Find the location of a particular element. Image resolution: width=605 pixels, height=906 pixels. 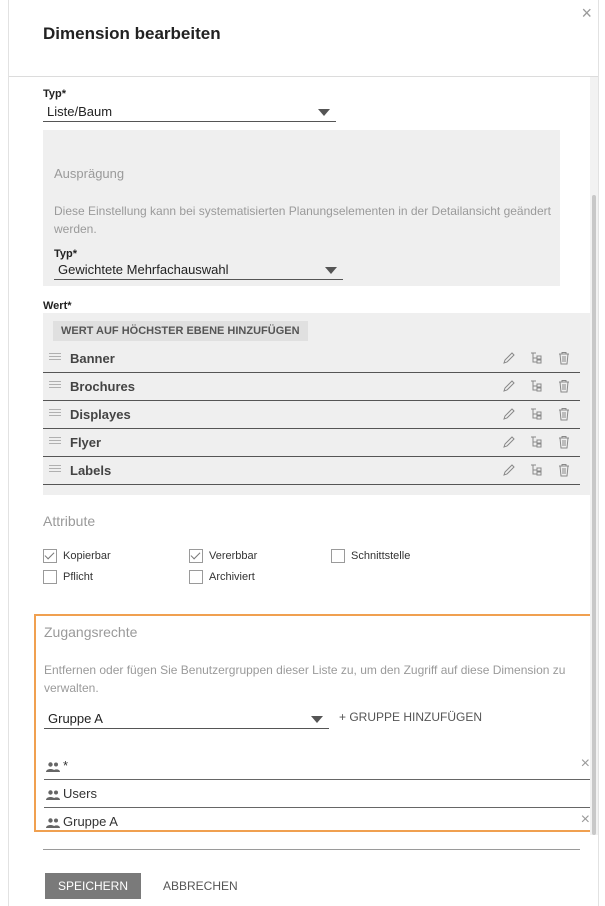

tree-item-label: Banner is located at coordinates (92, 358).